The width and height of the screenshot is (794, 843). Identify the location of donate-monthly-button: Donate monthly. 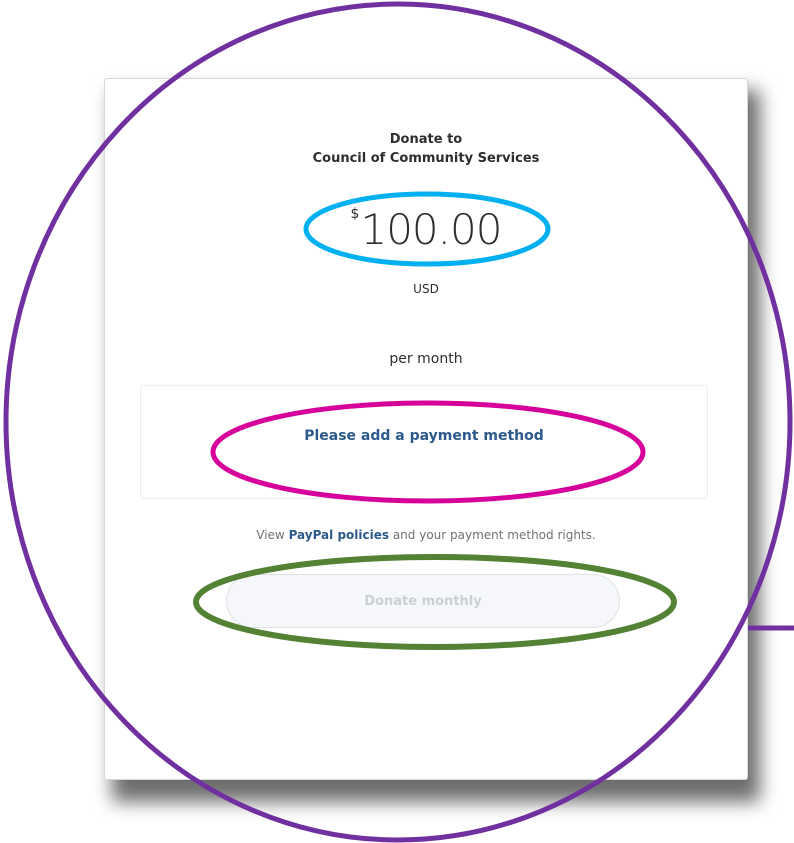
(423, 601).